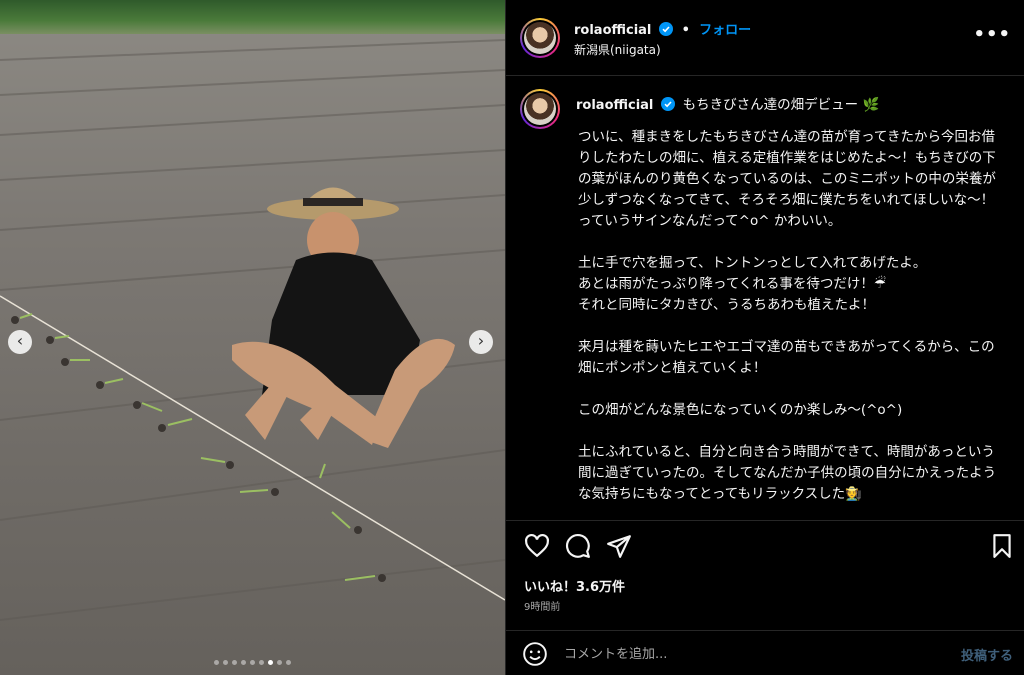 This screenshot has height=675, width=1024. What do you see at coordinates (535, 654) in the screenshot?
I see `emoji-icon` at bounding box center [535, 654].